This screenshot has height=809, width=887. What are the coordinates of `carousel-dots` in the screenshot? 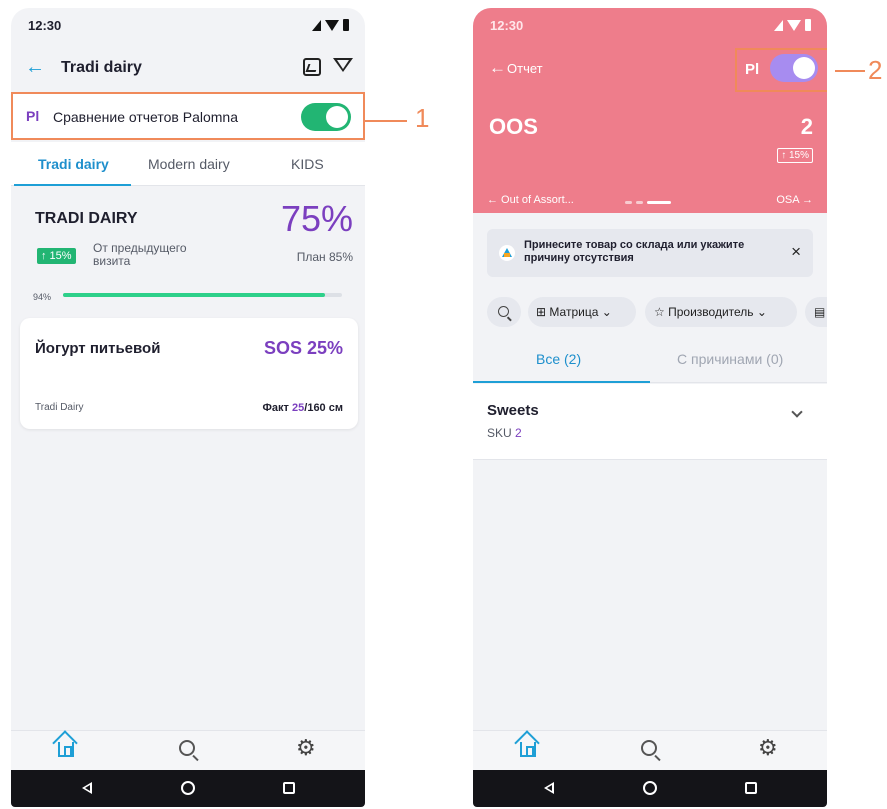 It's located at (648, 202).